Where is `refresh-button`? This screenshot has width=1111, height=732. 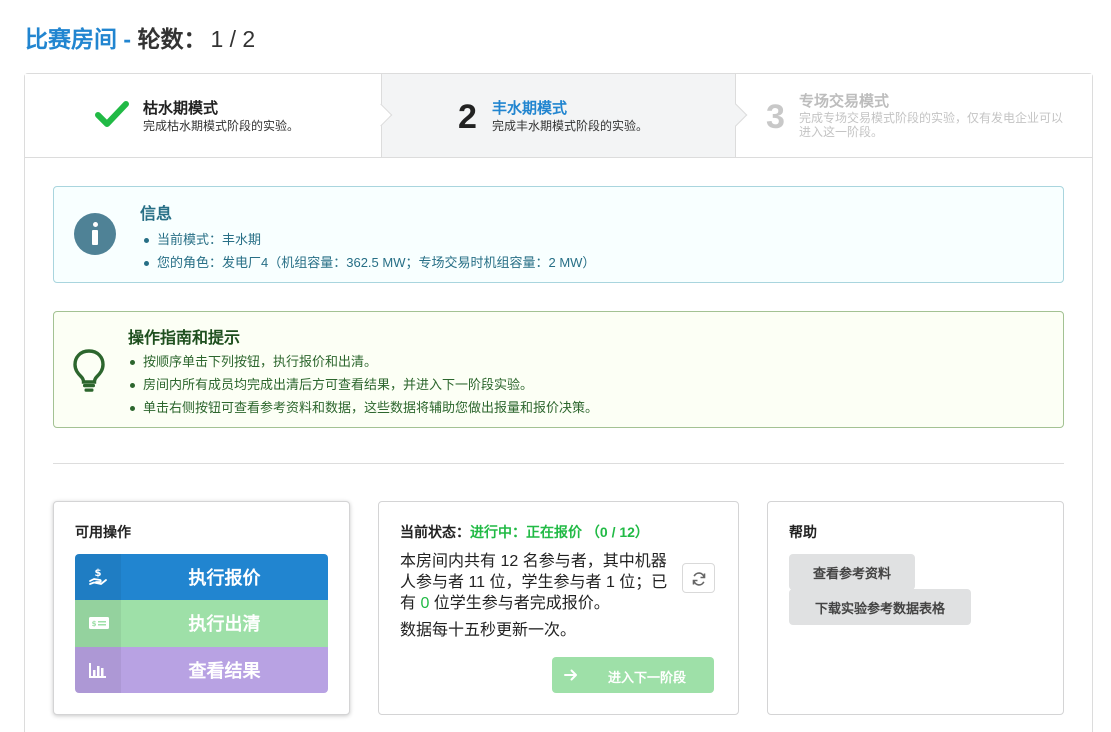 refresh-button is located at coordinates (698, 578).